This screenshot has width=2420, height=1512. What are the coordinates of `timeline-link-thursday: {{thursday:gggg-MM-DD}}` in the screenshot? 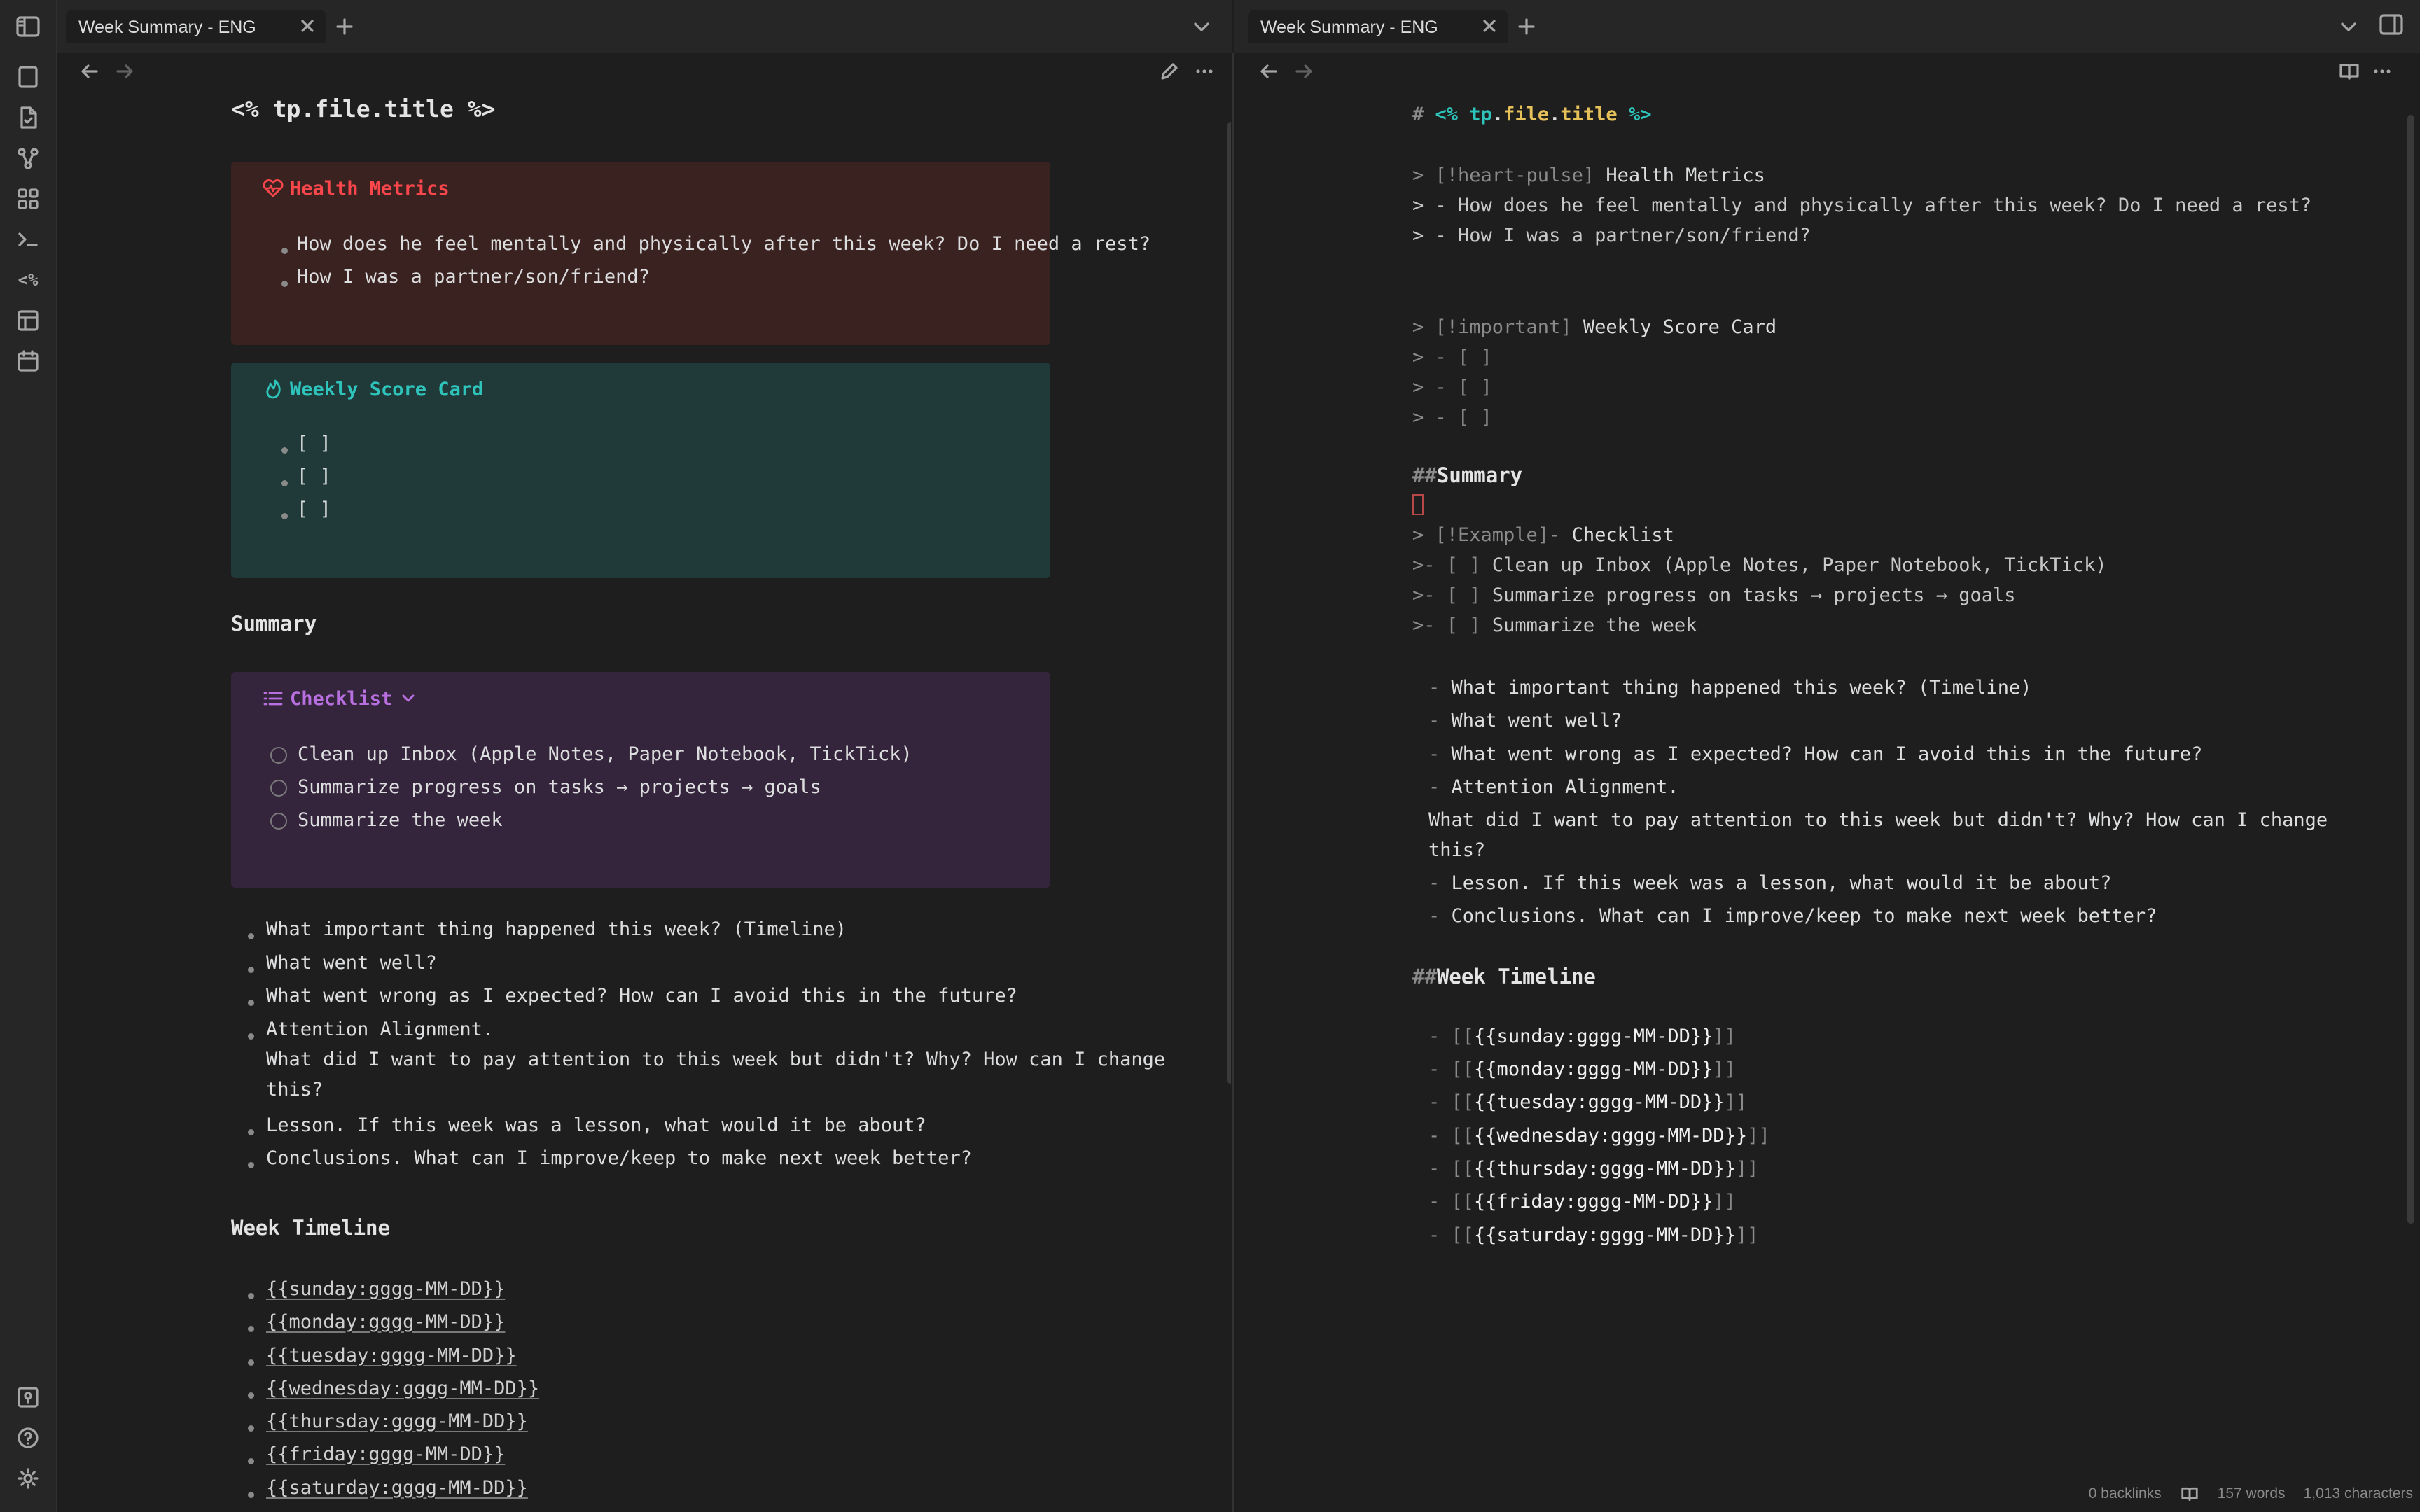 It's located at (397, 1421).